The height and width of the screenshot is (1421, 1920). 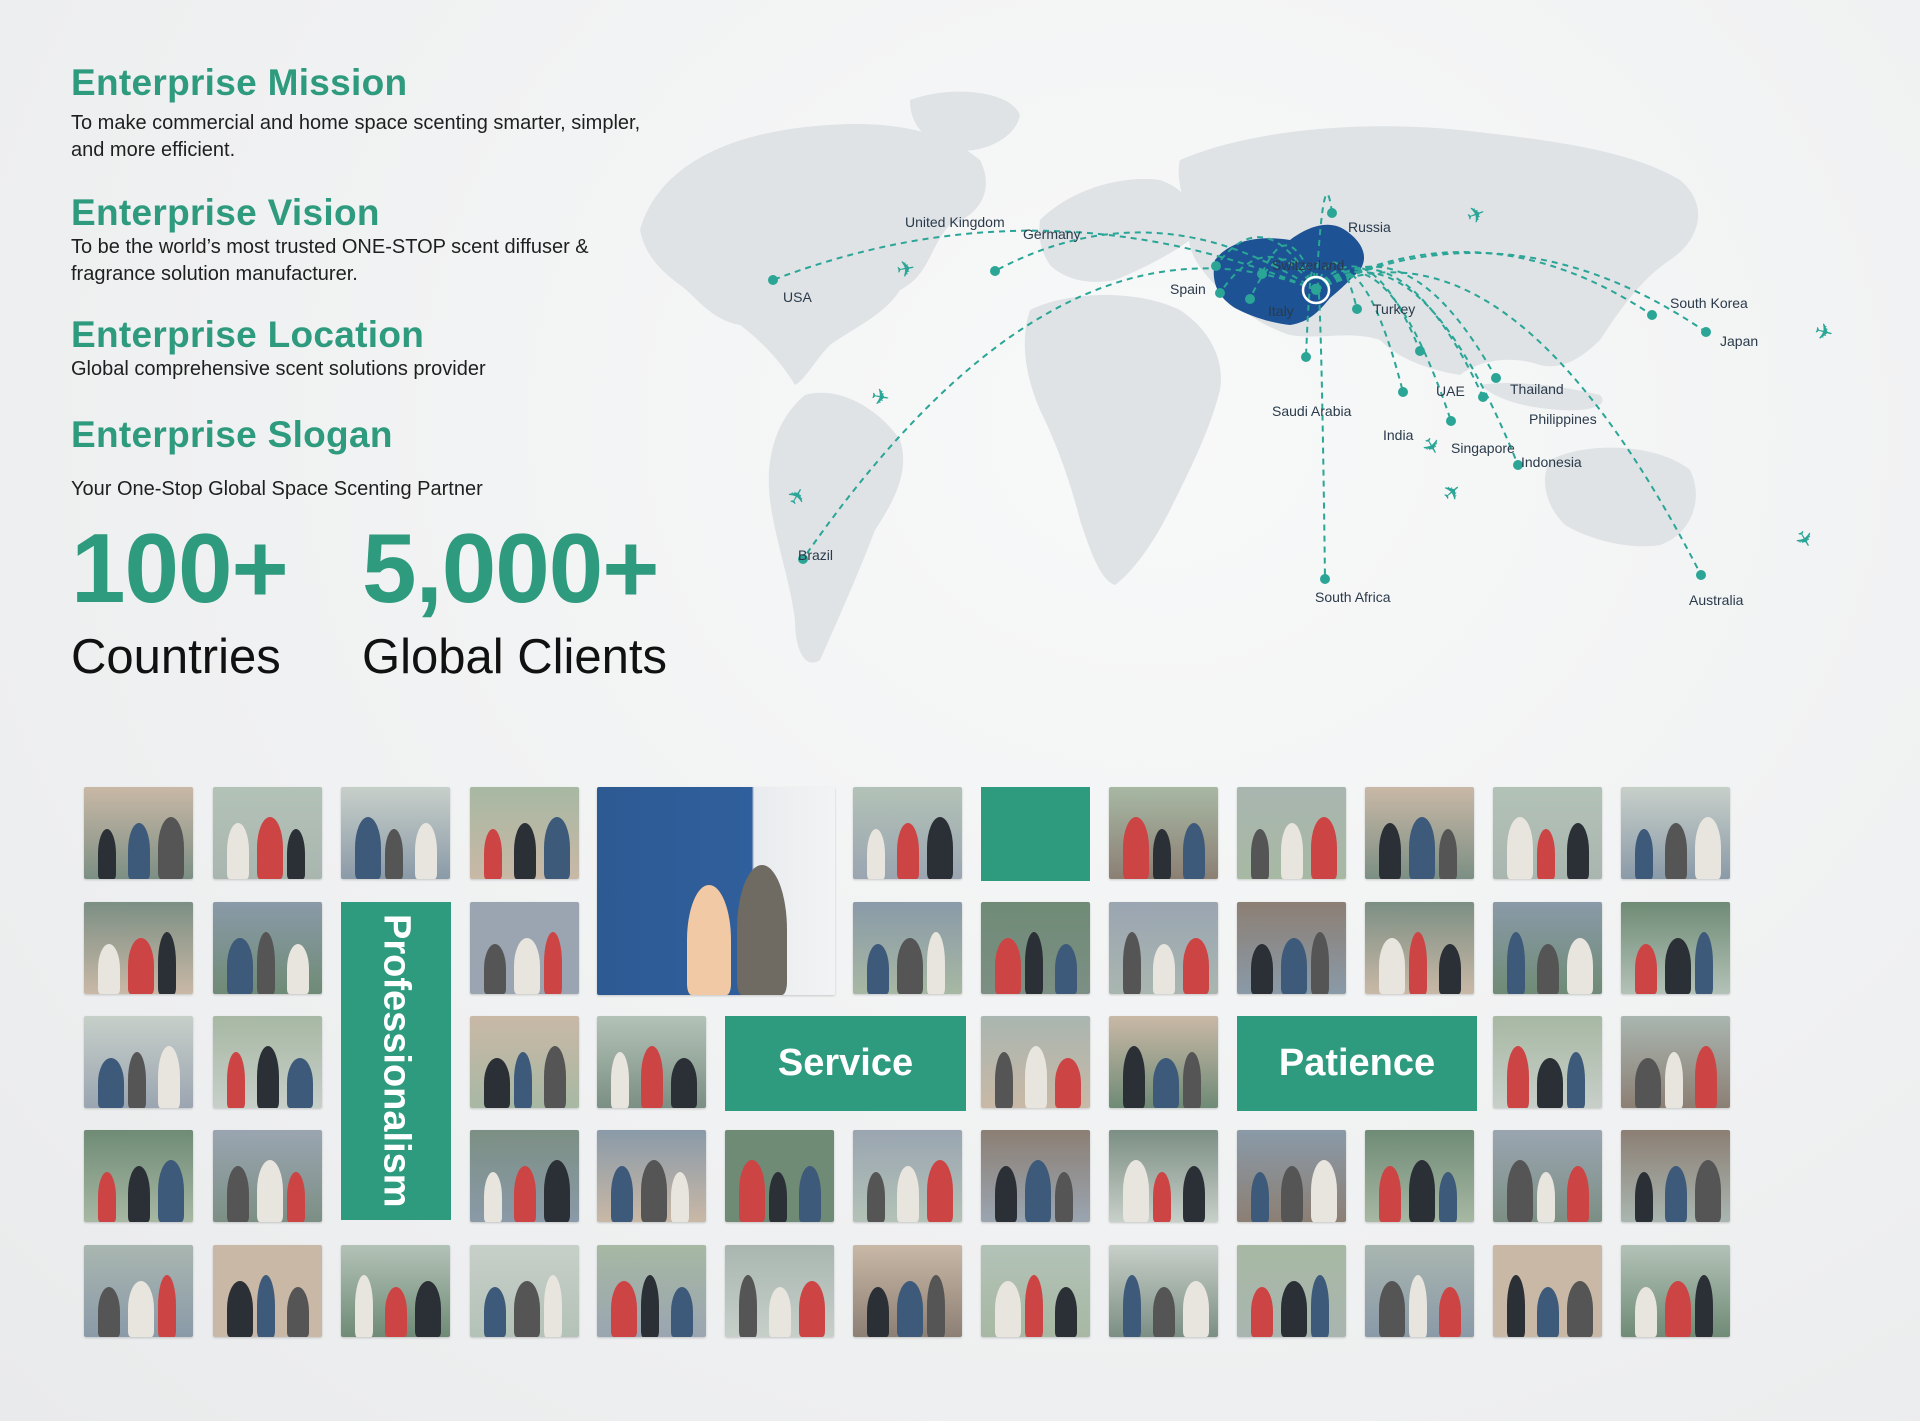 I want to click on country-label: Saudi Arabia, so click(x=1312, y=411).